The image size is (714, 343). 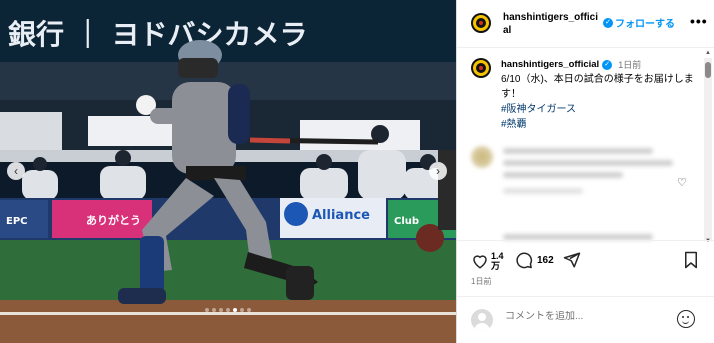 I want to click on post-header: hanshintigers_official ✓ フォローする •••, so click(x=585, y=24).